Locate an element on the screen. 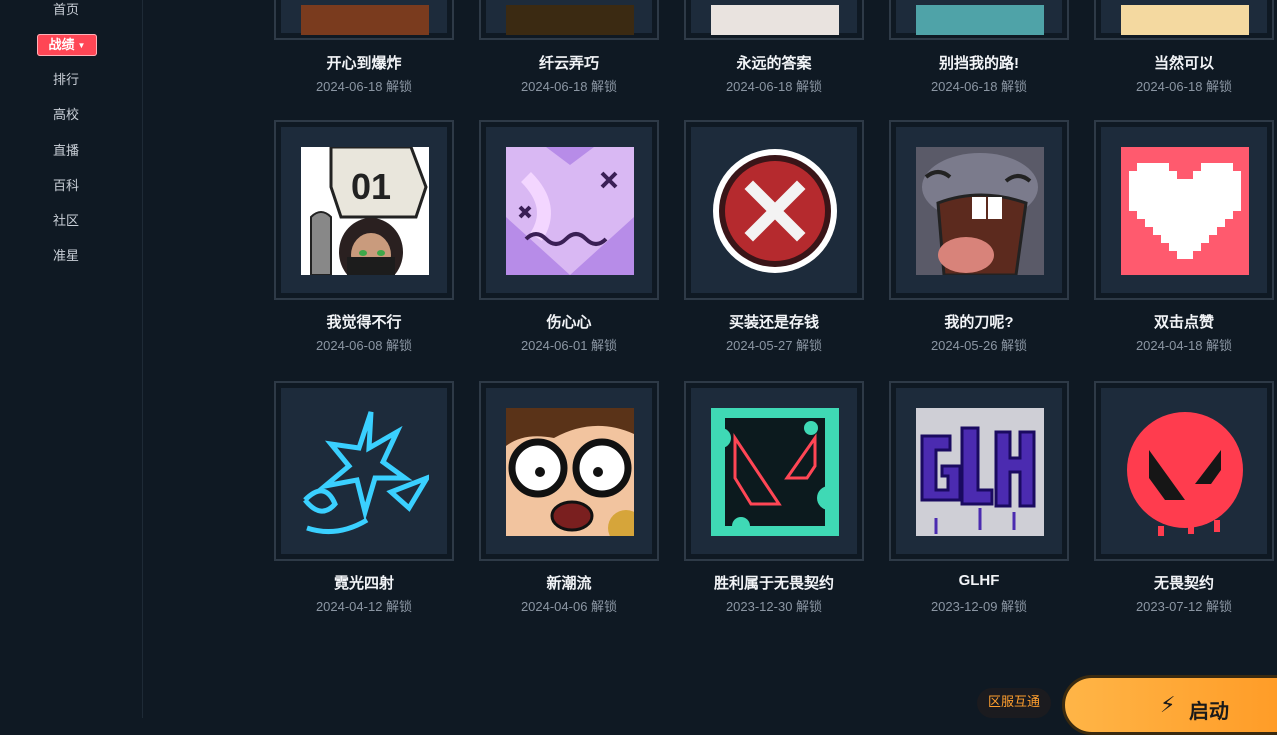 This screenshot has height=735, width=1277. launch-label: 启动 is located at coordinates (1209, 712).